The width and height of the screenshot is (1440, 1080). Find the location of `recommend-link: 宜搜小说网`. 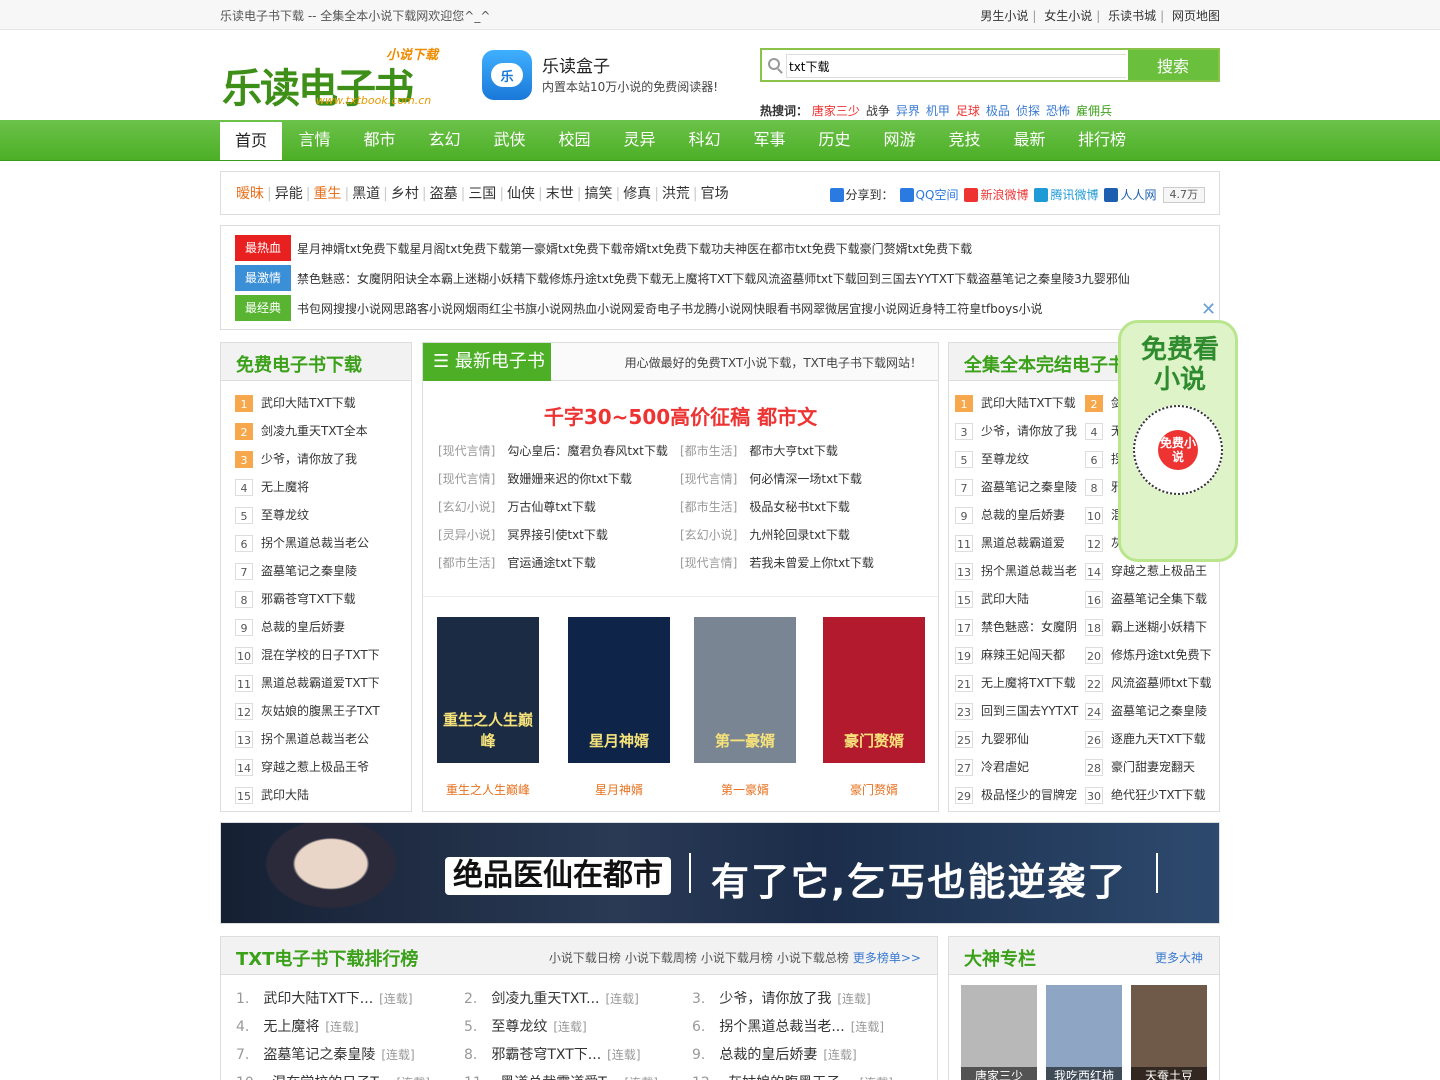

recommend-link: 宜搜小说网 is located at coordinates (879, 308).